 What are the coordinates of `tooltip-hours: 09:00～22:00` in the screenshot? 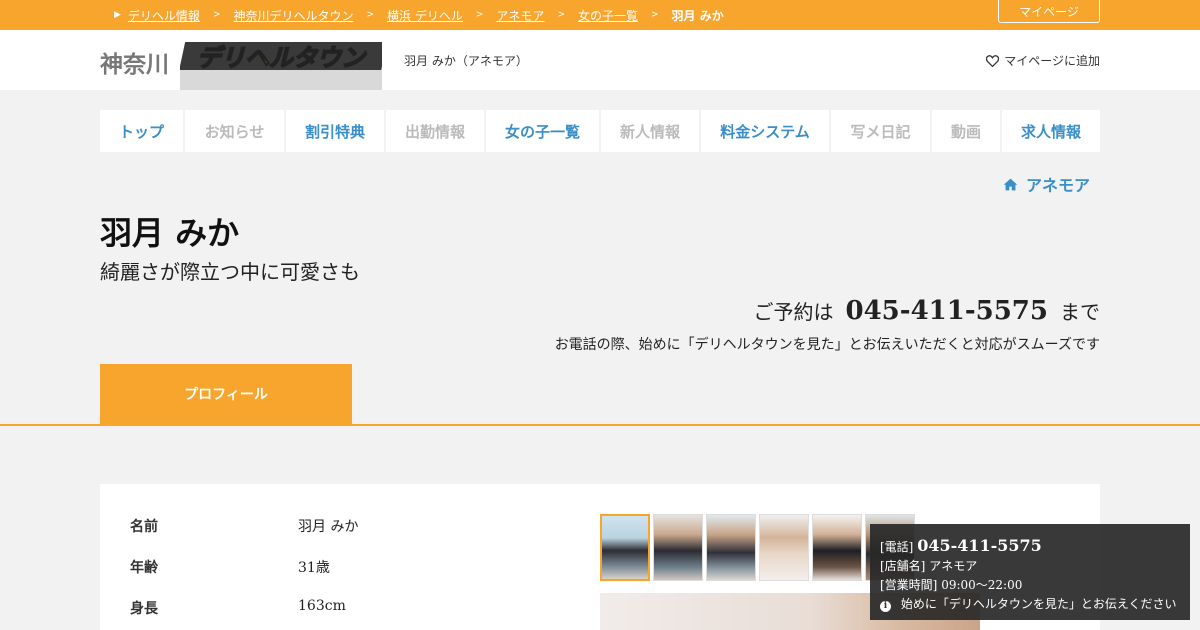 It's located at (982, 585).